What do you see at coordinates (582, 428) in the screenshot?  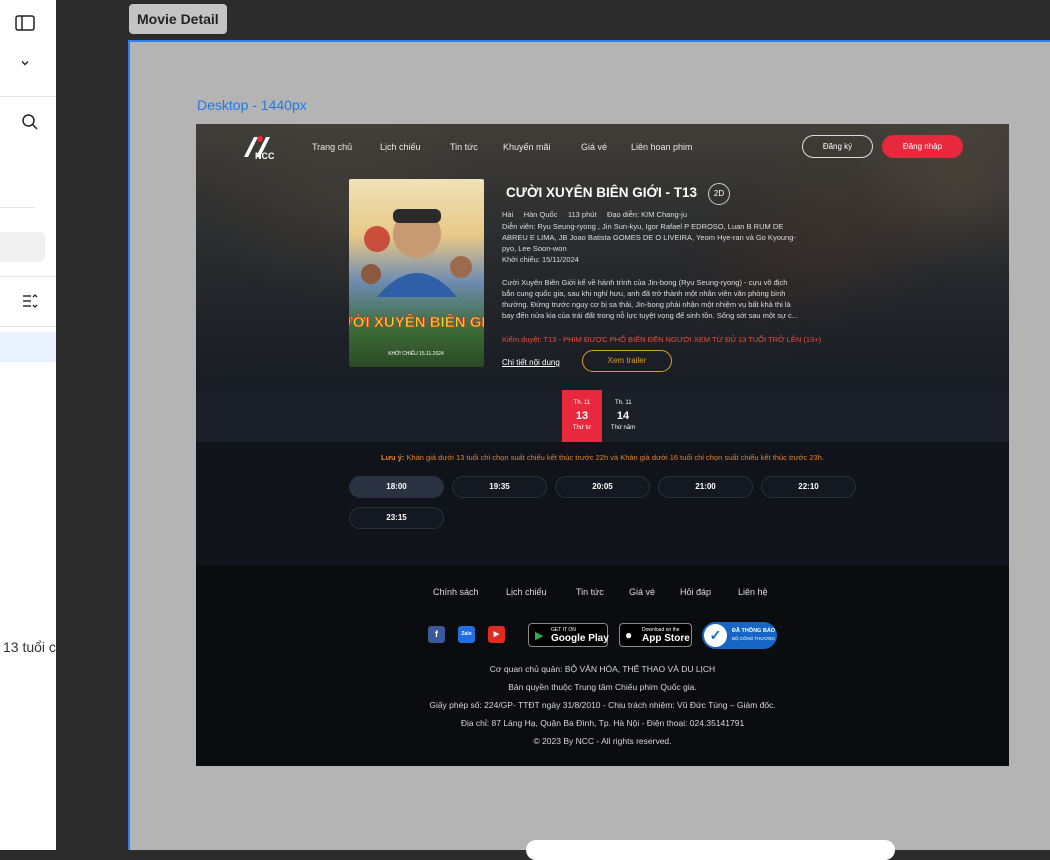 I see `date-weekday: Thứ tư` at bounding box center [582, 428].